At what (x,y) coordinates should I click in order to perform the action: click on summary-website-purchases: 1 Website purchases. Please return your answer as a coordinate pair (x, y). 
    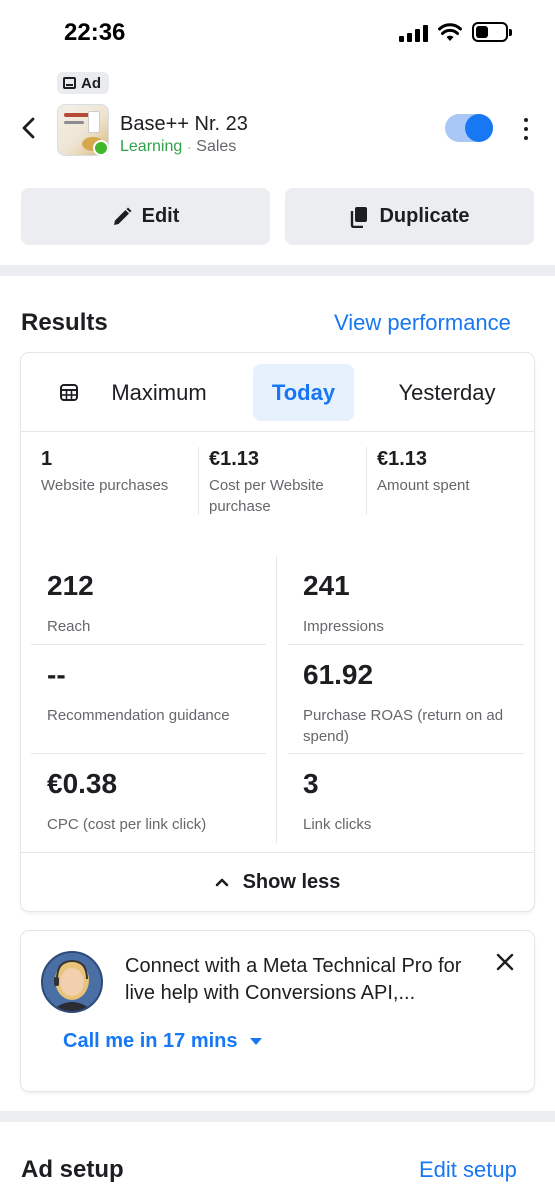
    Looking at the image, I should click on (121, 472).